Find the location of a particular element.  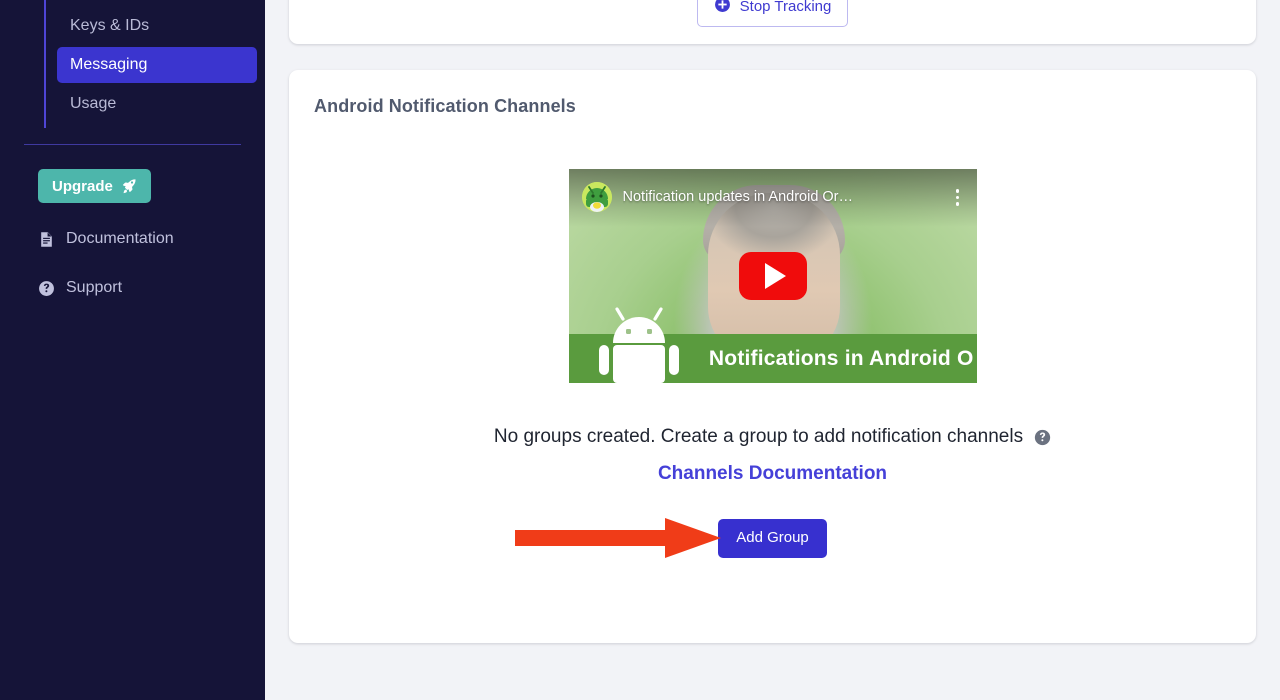

sidebar-item-label: Usage is located at coordinates (93, 103).